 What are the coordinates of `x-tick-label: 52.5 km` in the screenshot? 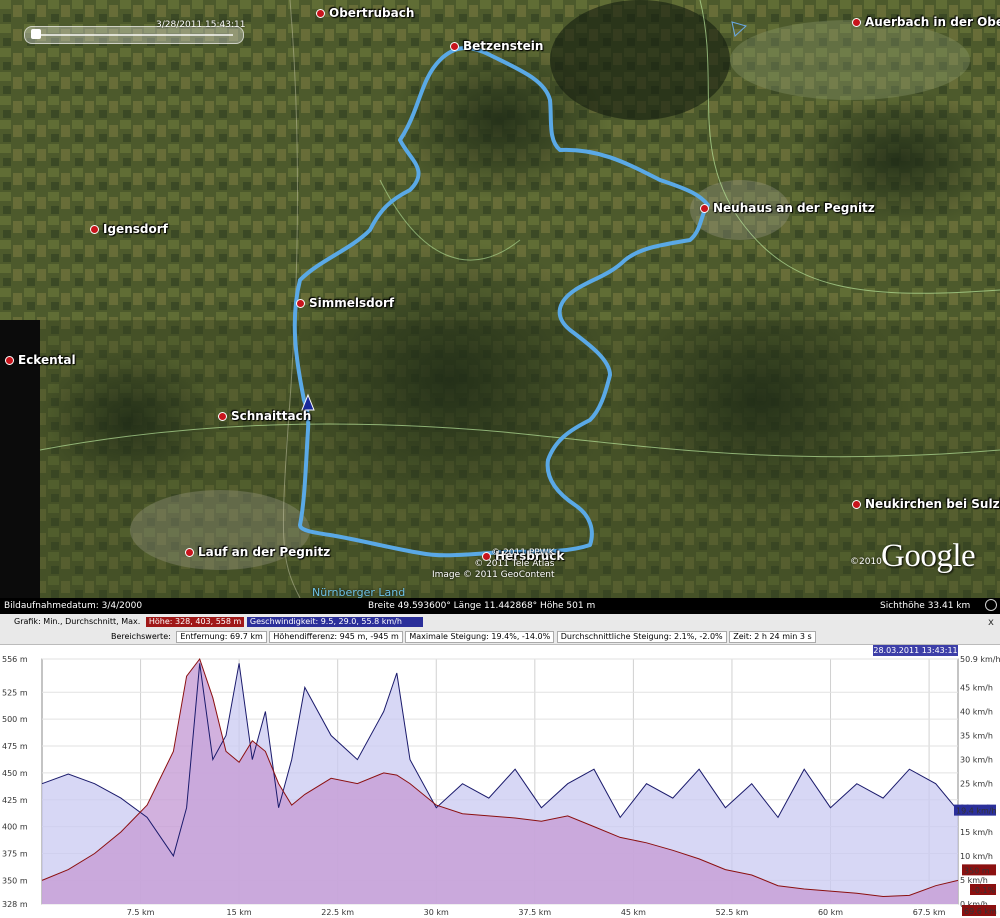 It's located at (732, 912).